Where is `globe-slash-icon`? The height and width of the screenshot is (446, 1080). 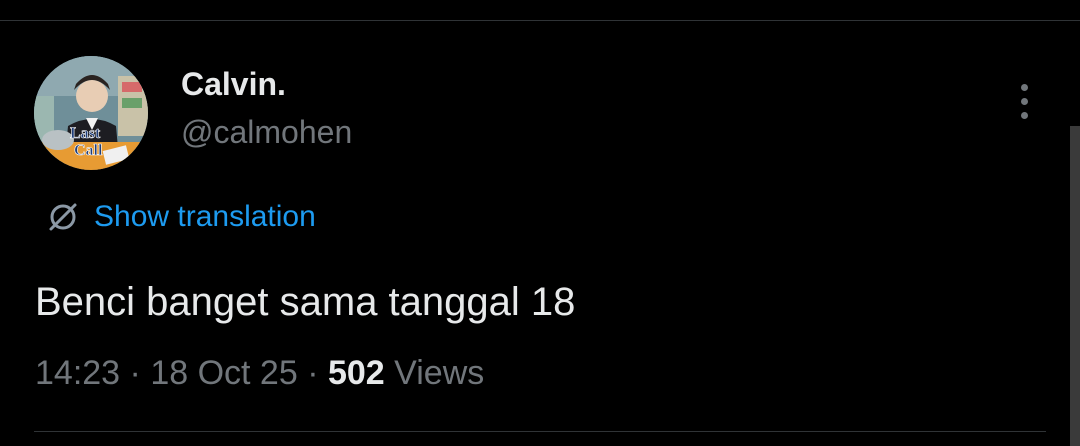
globe-slash-icon is located at coordinates (63, 217).